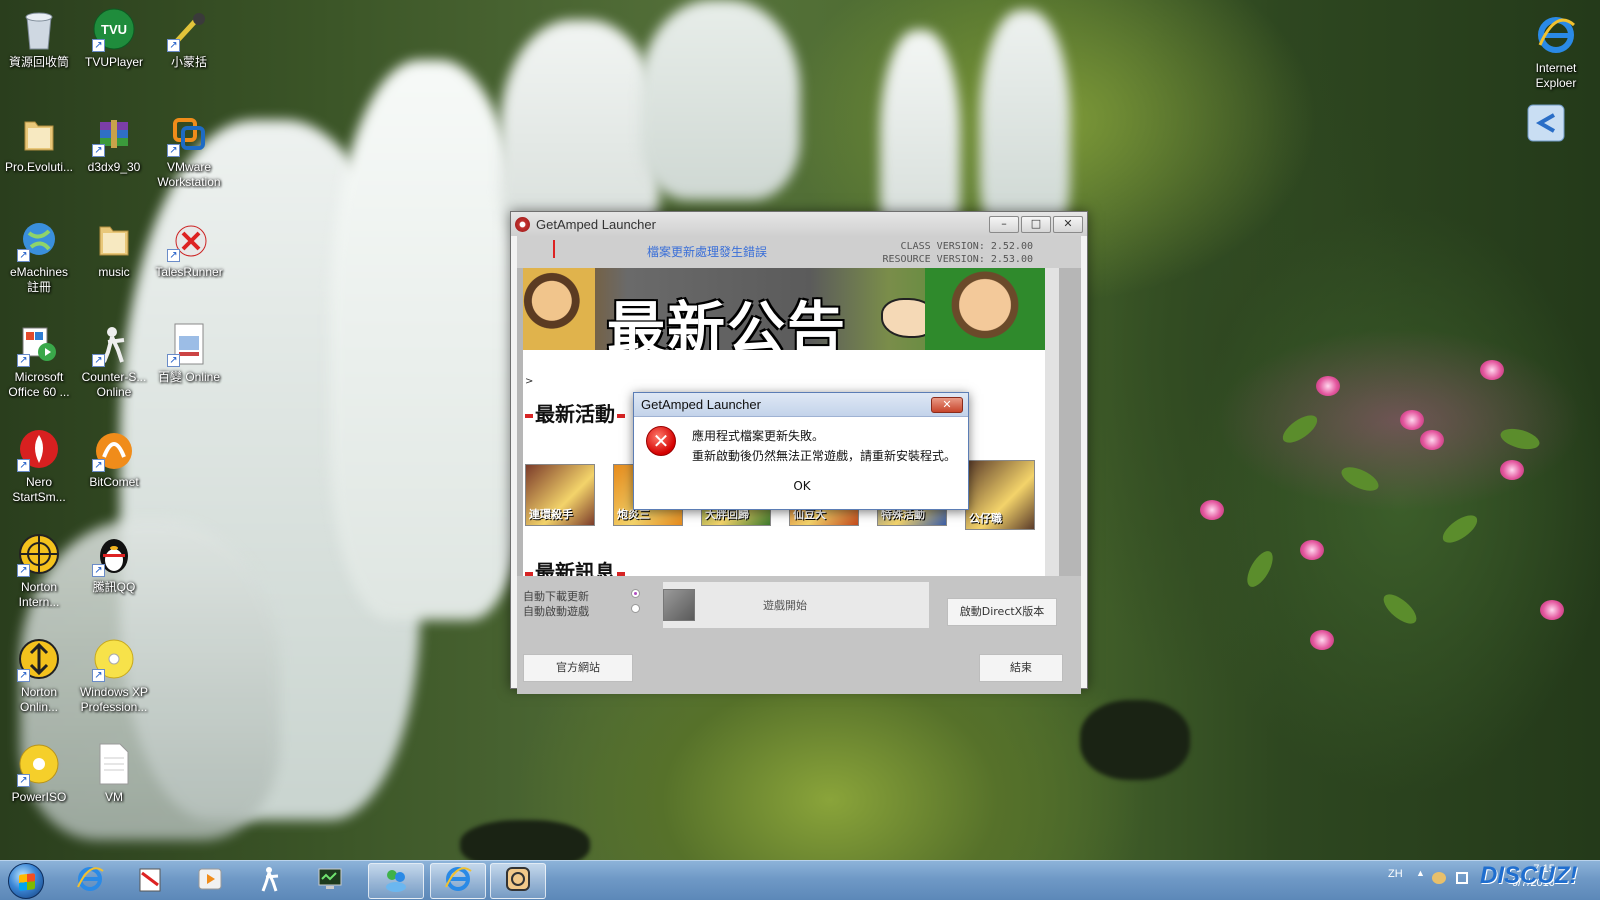  I want to click on desktop-shortcut: ↗ 騰訊QQ, so click(114, 563).